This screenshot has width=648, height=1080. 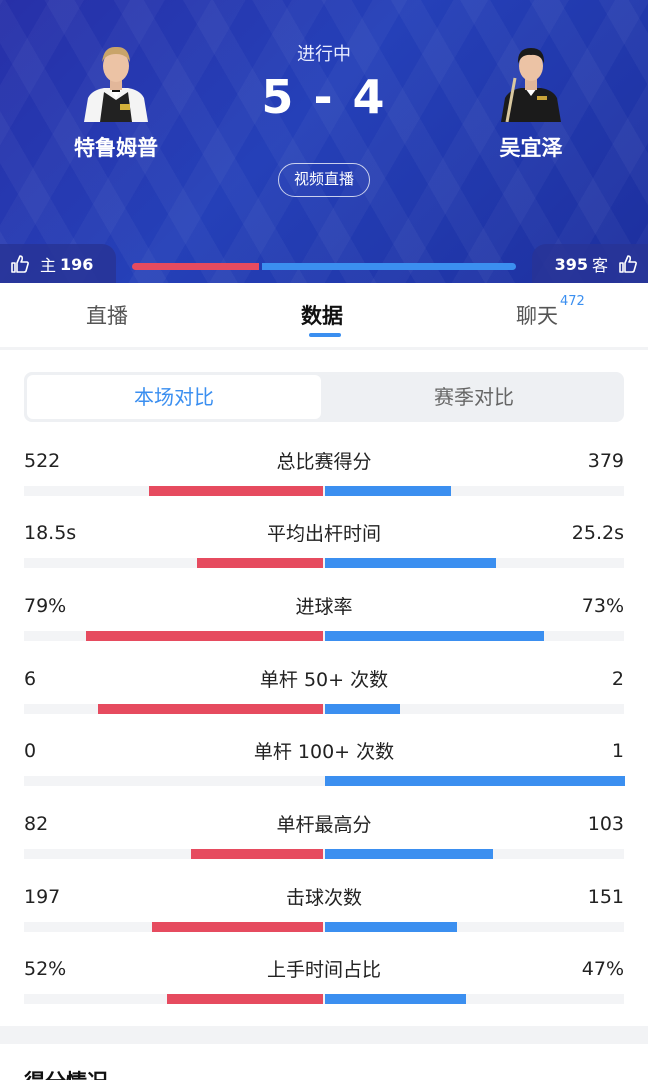 I want to click on chat-count-badge: 472, so click(x=572, y=301).